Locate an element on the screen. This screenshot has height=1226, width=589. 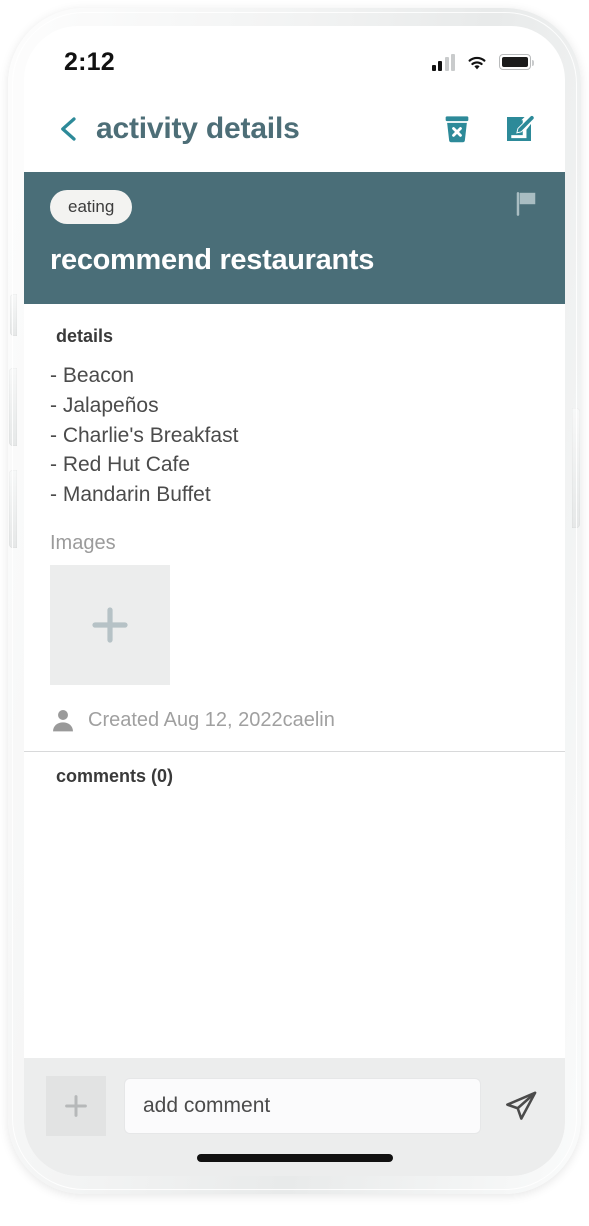
silent-switch-button is located at coordinates (13, 315).